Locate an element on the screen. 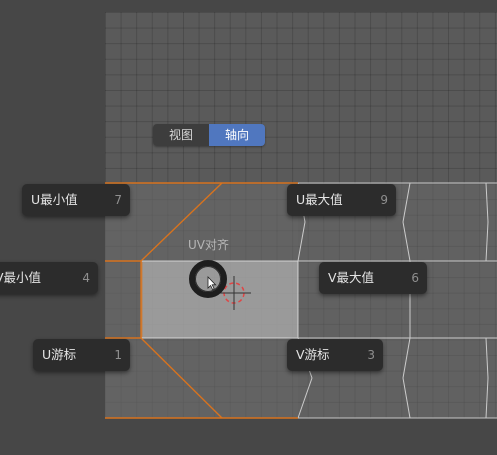 The height and width of the screenshot is (455, 497). pie-item-v-max: V最大值 6 is located at coordinates (373, 278).